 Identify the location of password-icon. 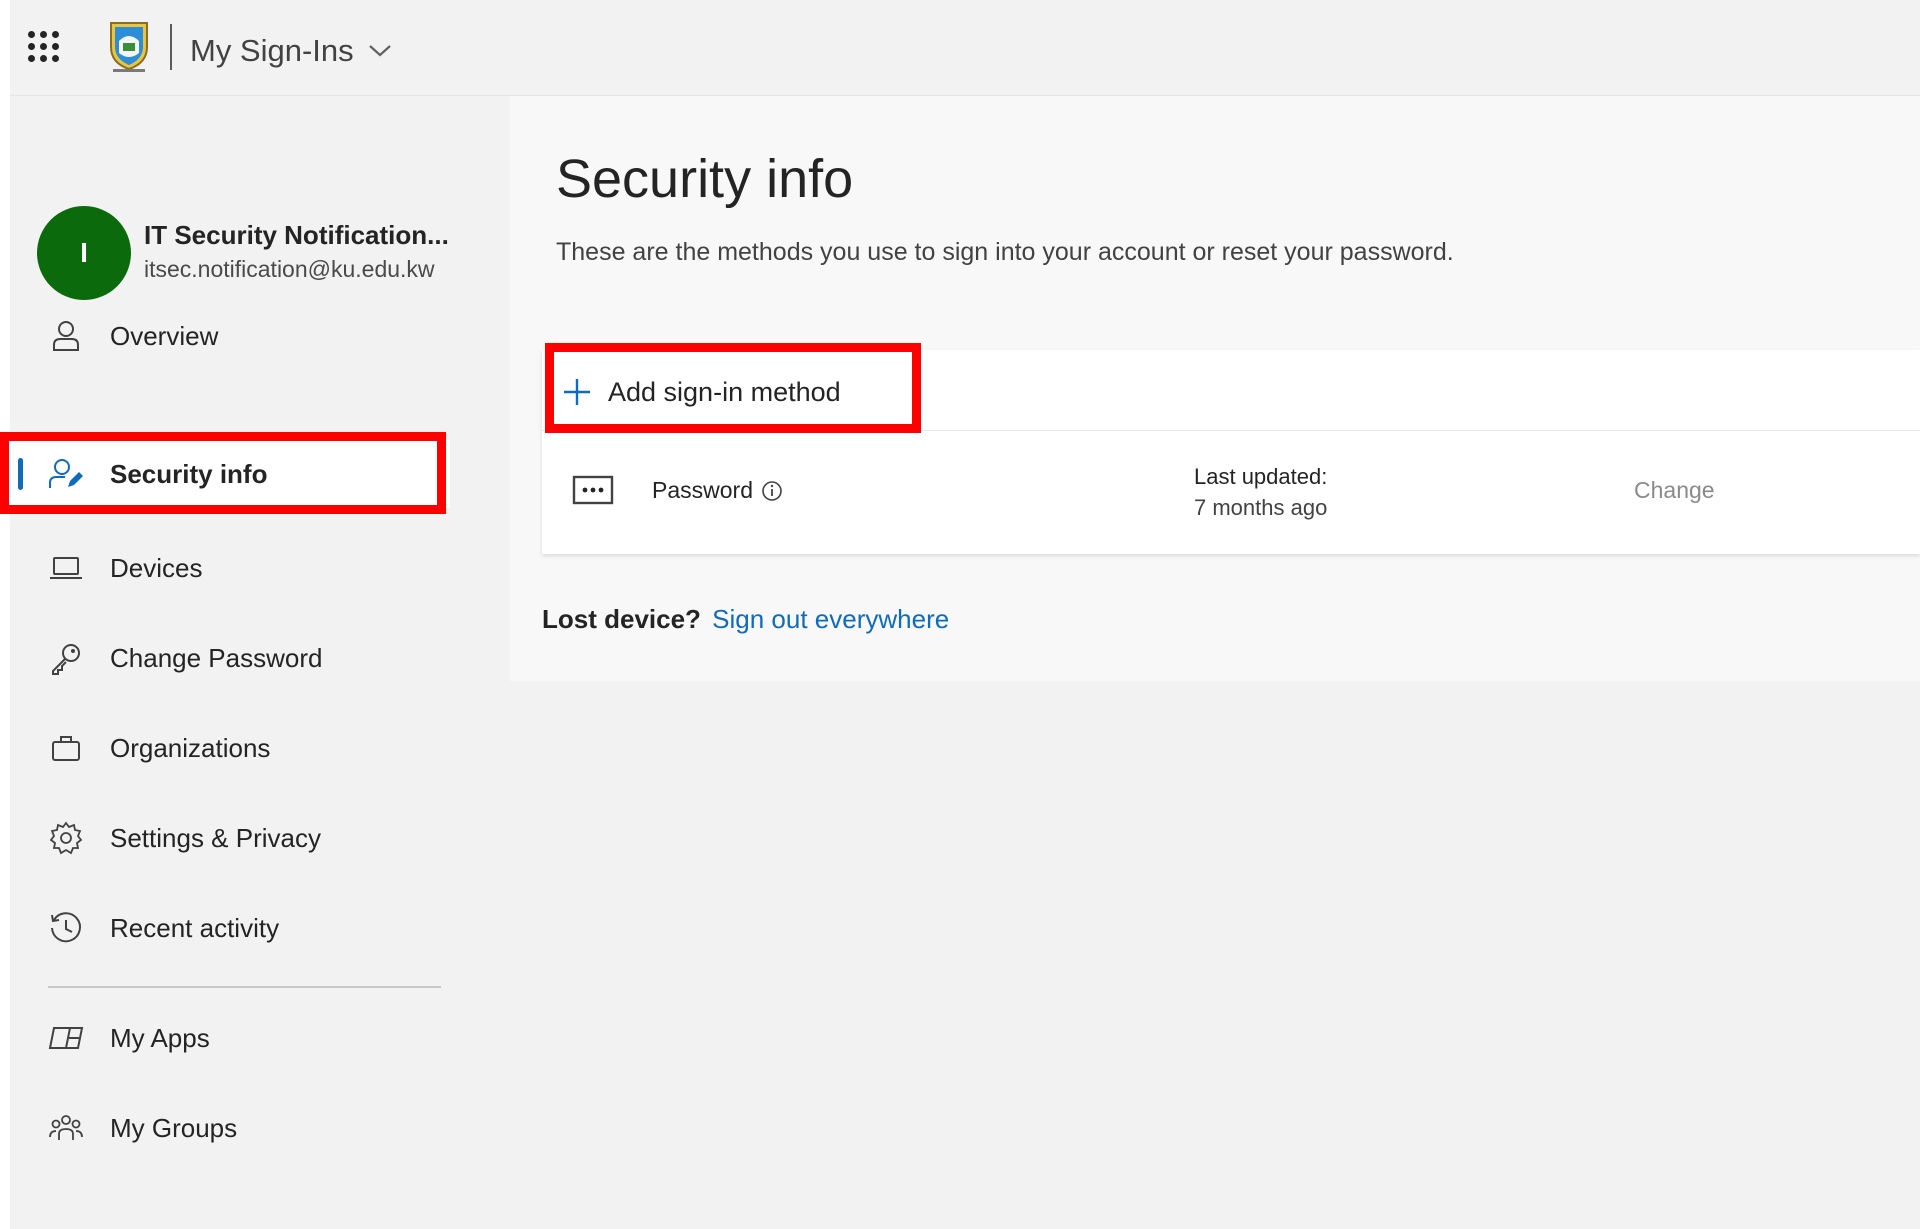
(593, 490).